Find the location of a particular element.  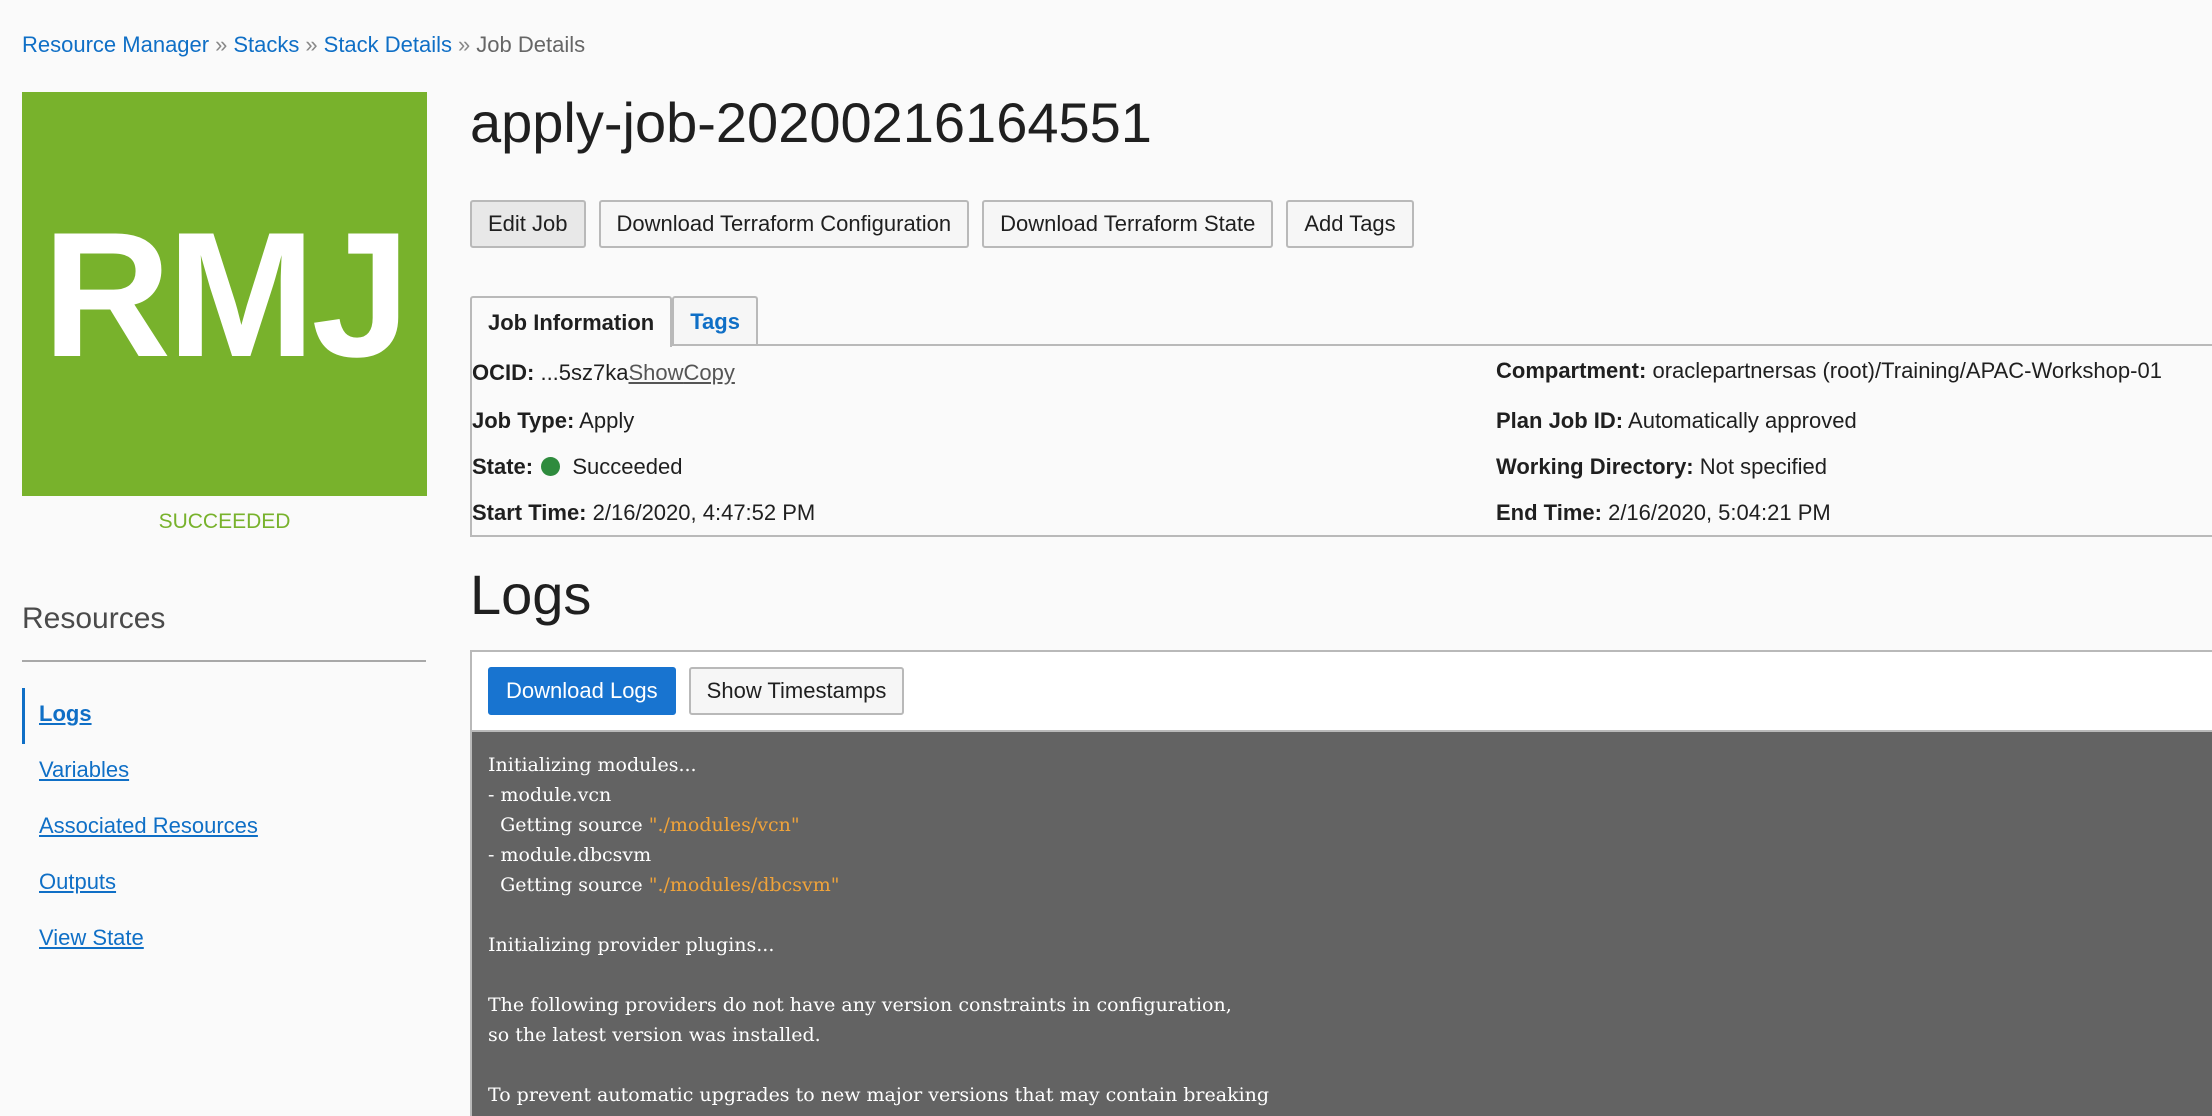

plan-job-label: Plan Job ID: is located at coordinates (1560, 420).